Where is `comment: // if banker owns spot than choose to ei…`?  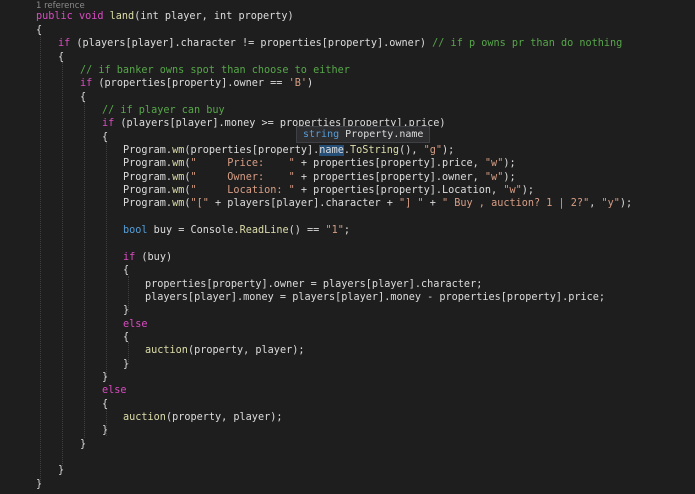
comment: // if banker owns spot than choose to ei… is located at coordinates (215, 70).